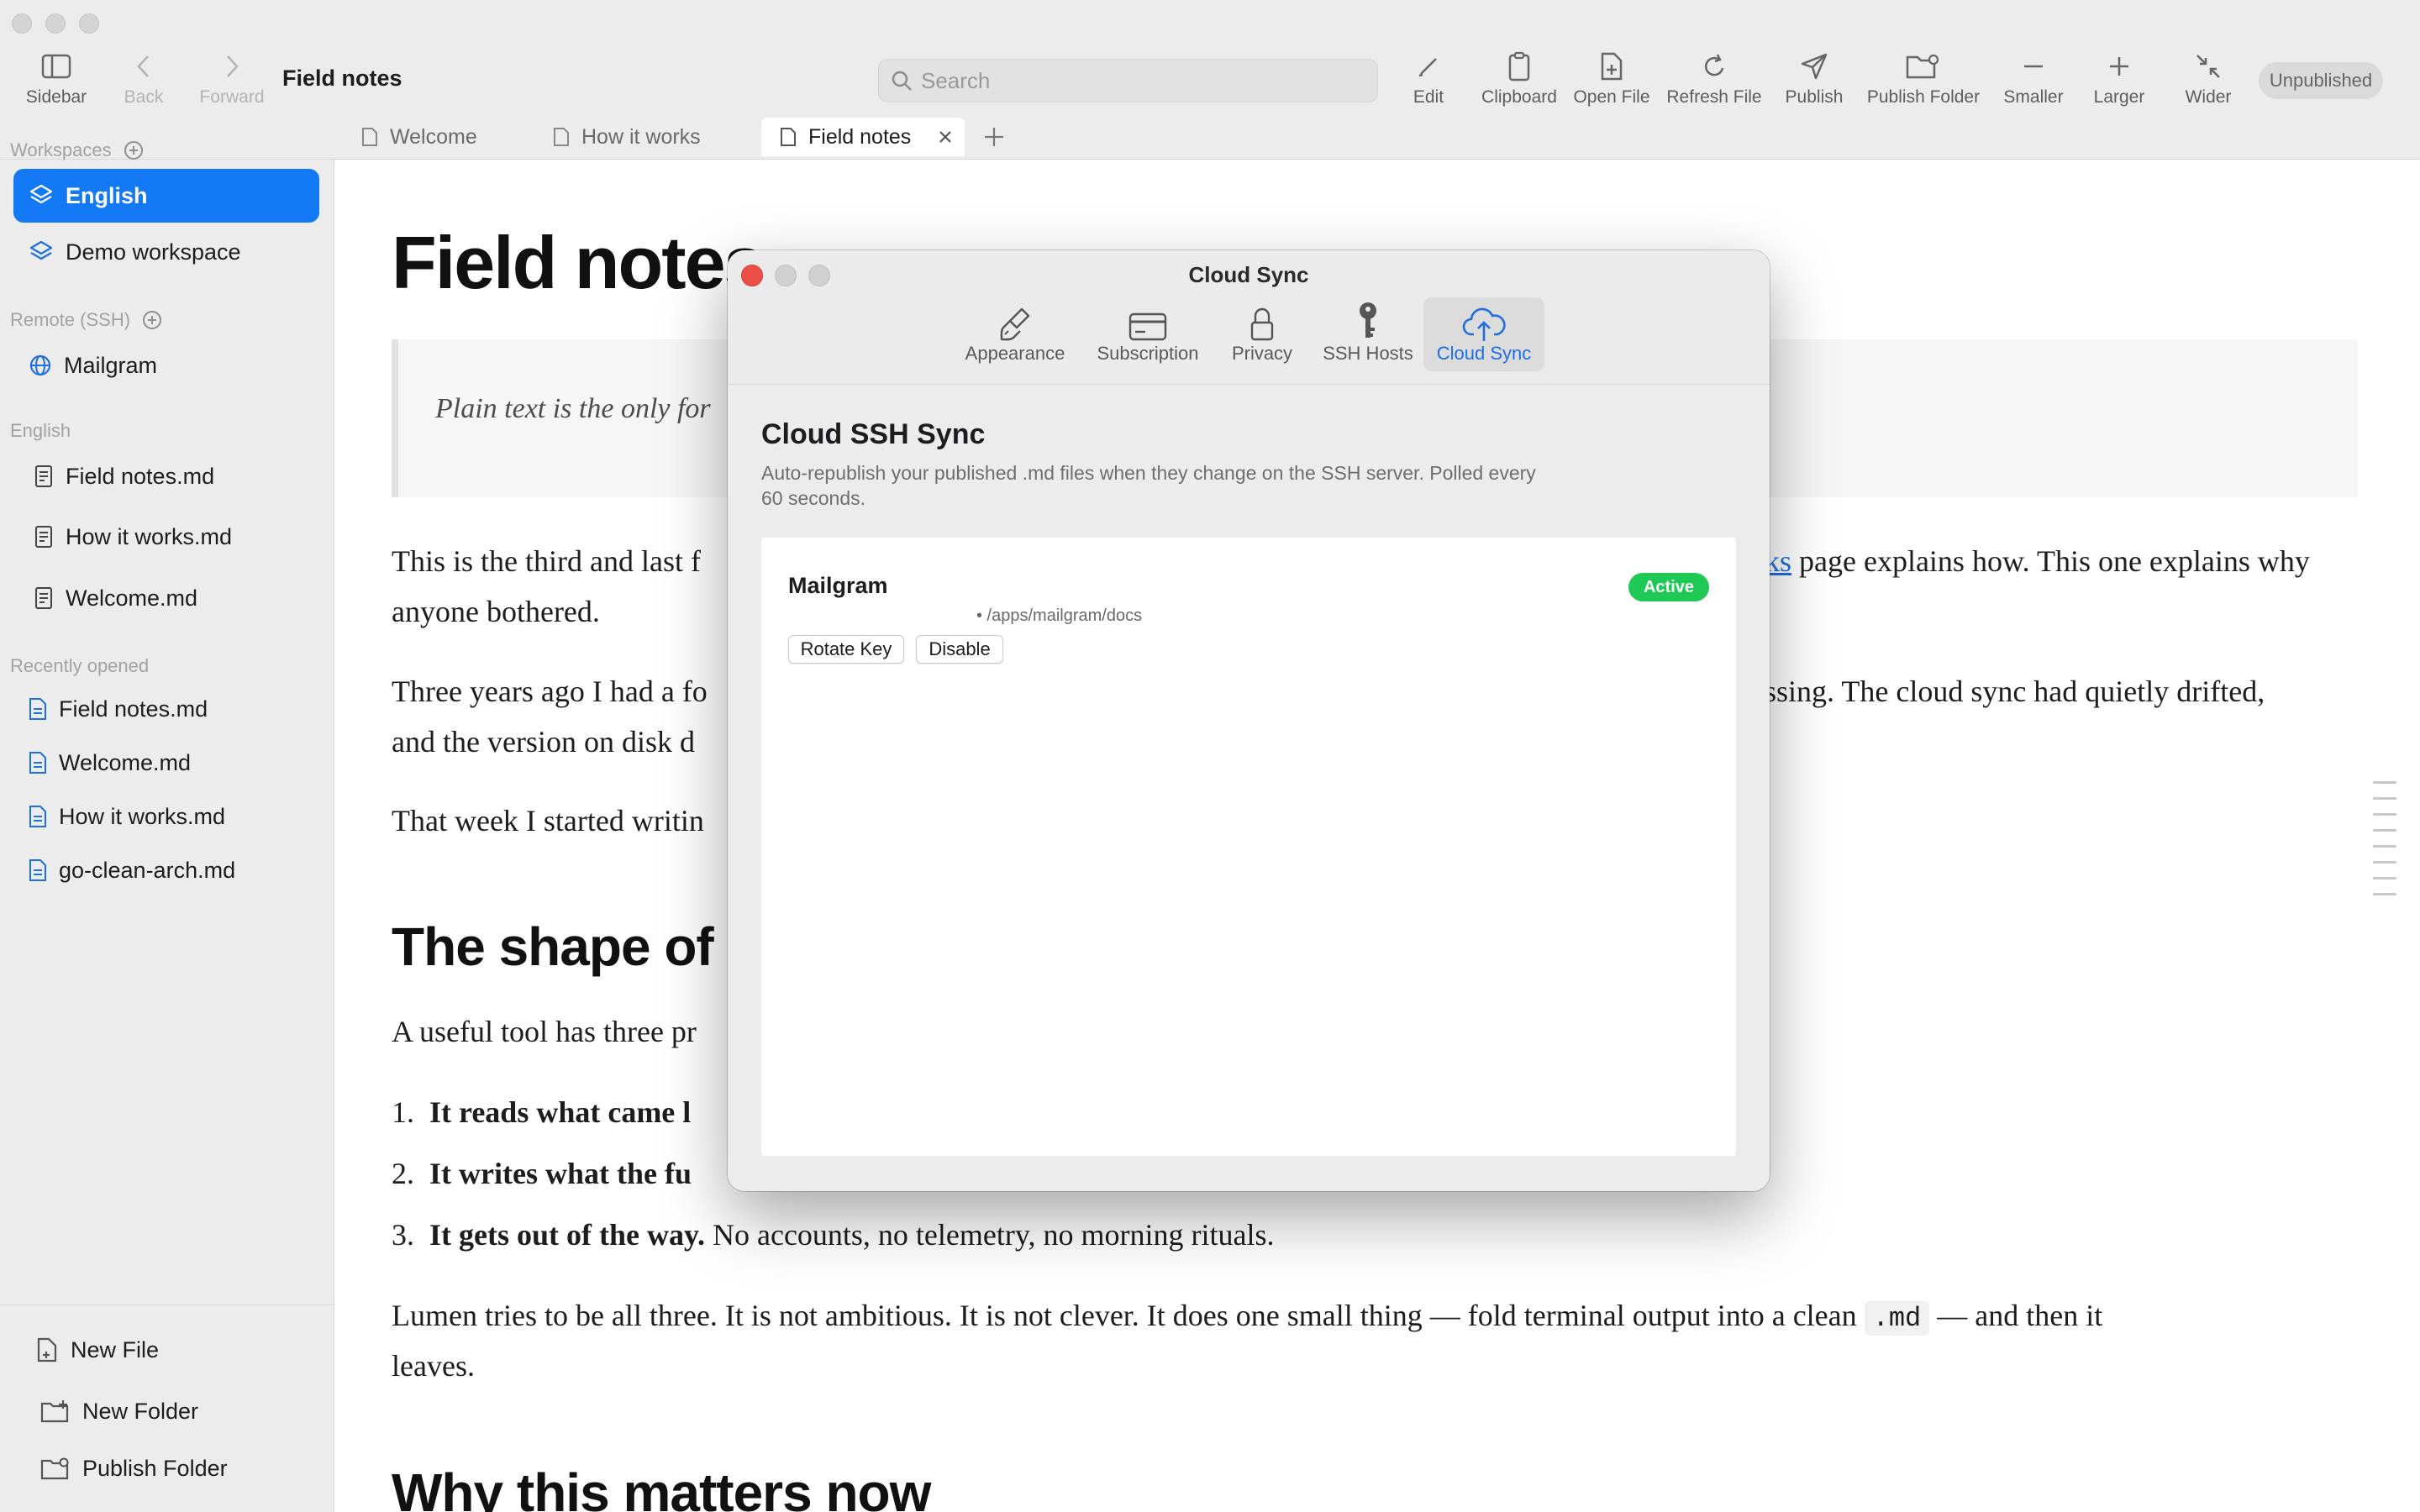  What do you see at coordinates (1248, 274) in the screenshot?
I see `dialog-title: Cloud Sync` at bounding box center [1248, 274].